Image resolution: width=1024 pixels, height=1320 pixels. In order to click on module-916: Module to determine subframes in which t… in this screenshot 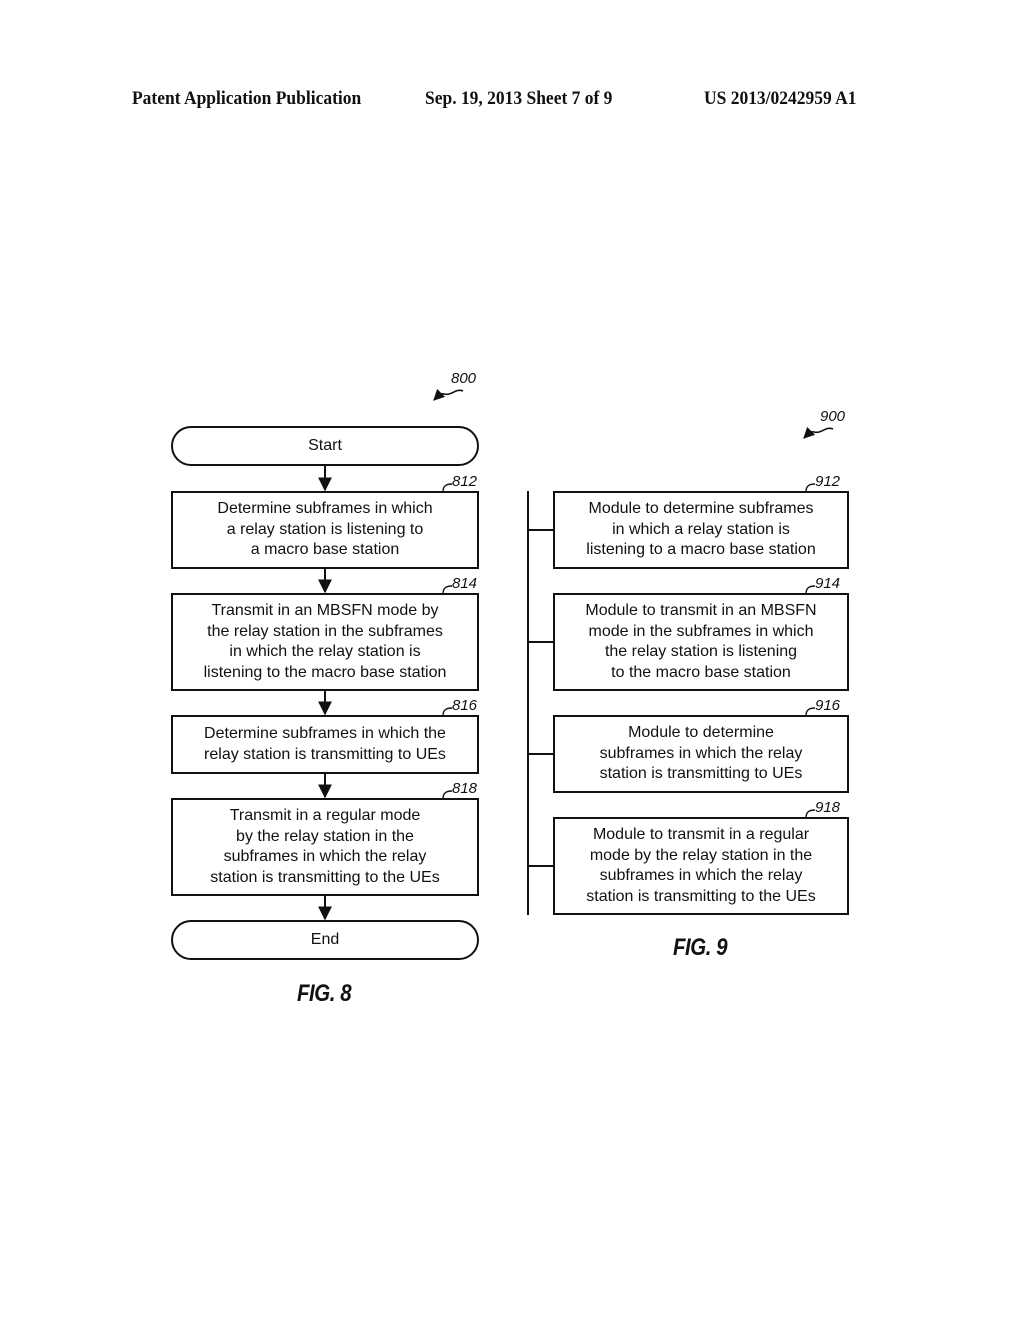, I will do `click(701, 753)`.